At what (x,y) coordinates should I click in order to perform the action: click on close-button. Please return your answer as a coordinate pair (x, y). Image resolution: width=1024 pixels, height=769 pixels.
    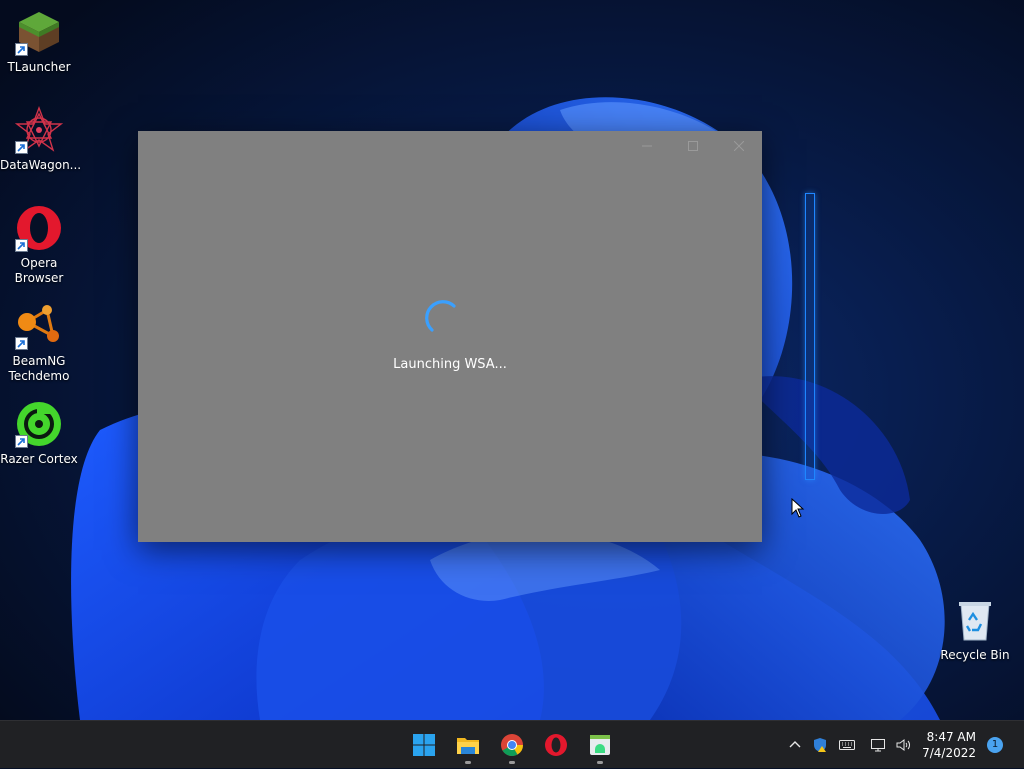
    Looking at the image, I should click on (739, 146).